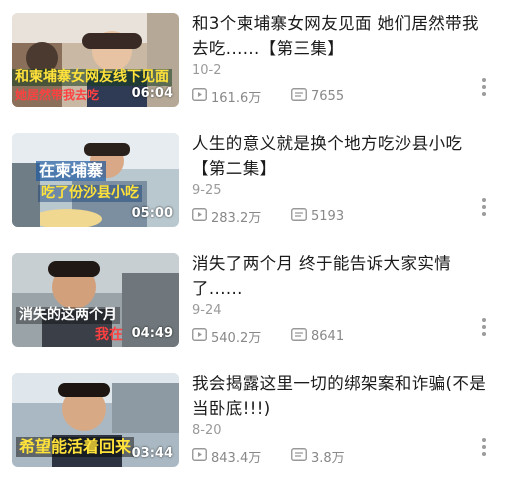  I want to click on upload-date: 9-25, so click(207, 190).